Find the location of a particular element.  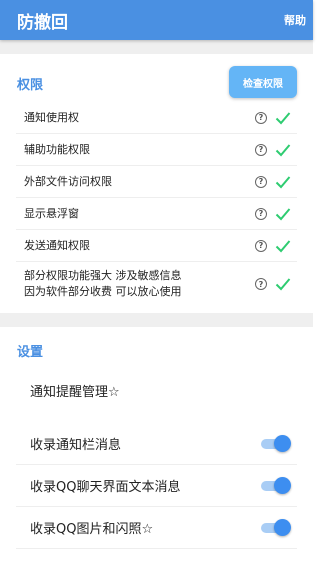

permission-row-external-storage: 外部文件访问权限 ? is located at coordinates (156, 182).